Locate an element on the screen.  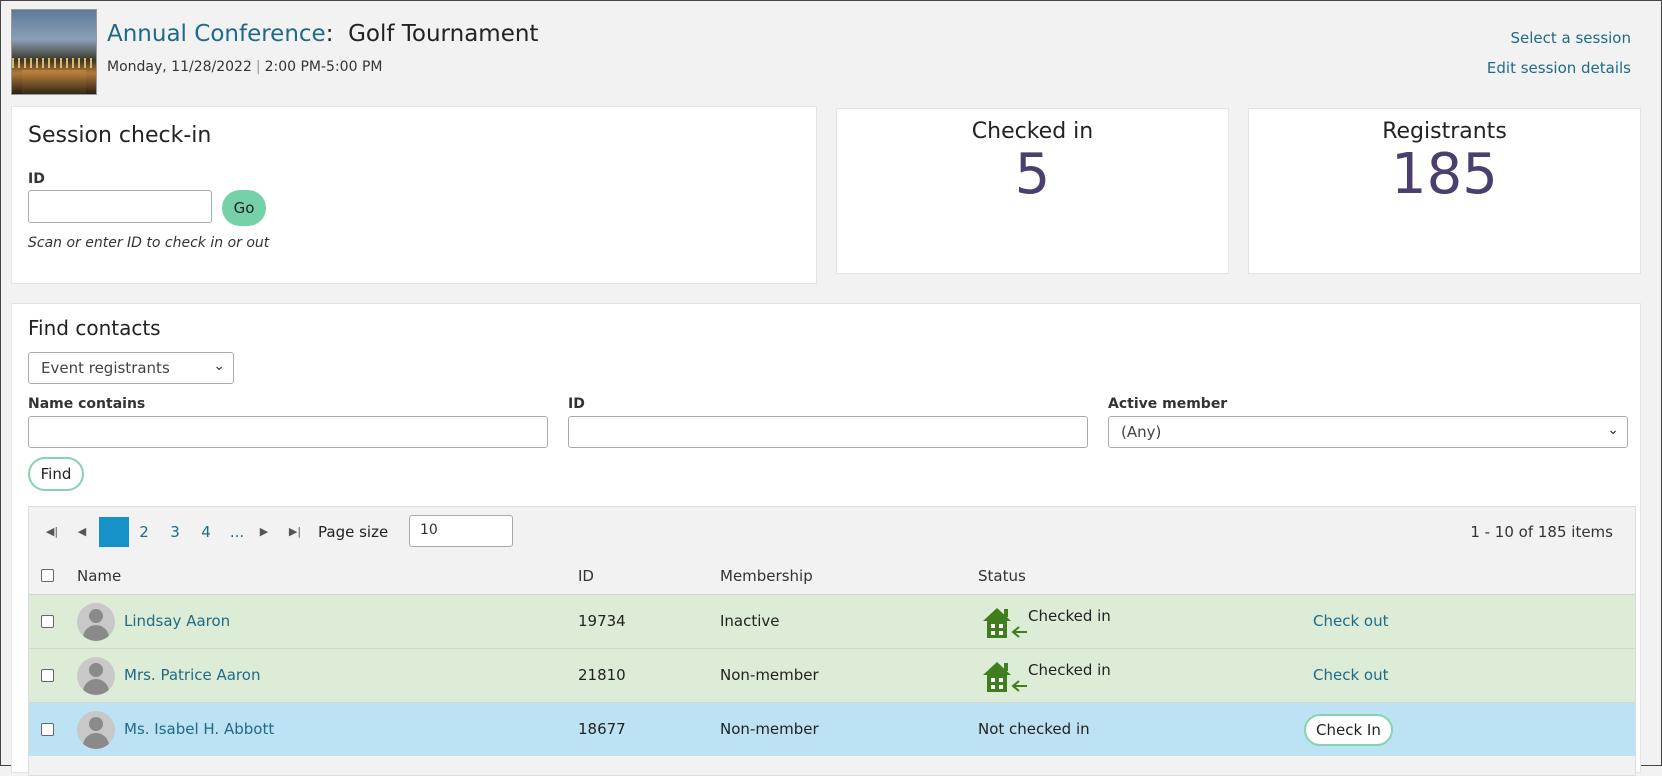
page-title: Annual Conference: Golf Tournament is located at coordinates (322, 34).